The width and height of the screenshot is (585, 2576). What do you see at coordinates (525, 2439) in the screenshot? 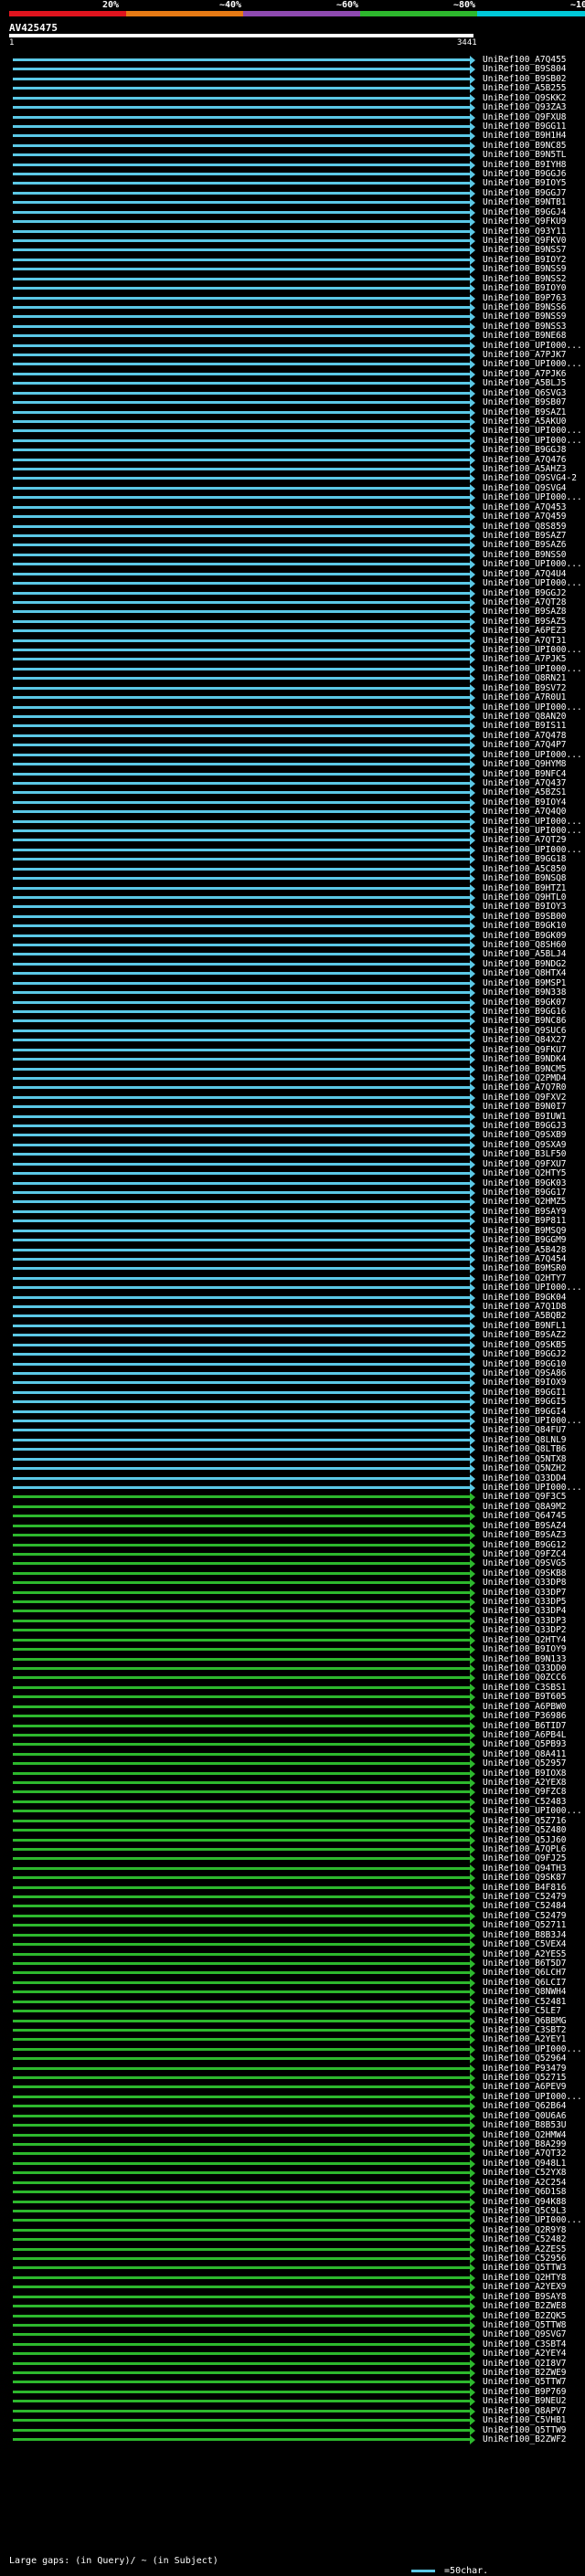
I see `hit-label: UniRef100_B2ZWF2` at bounding box center [525, 2439].